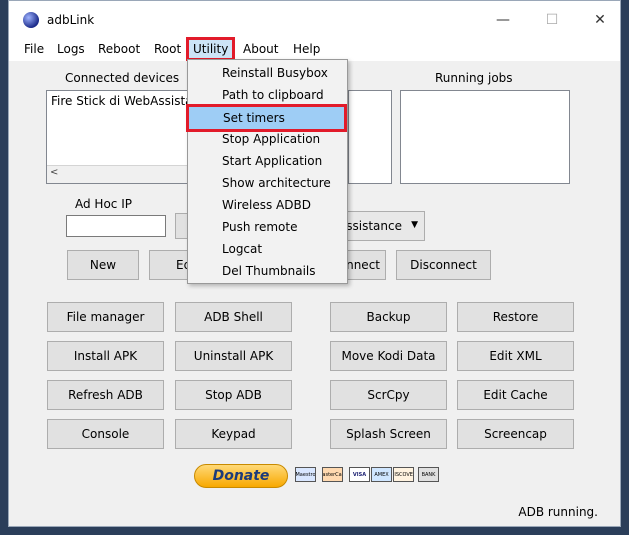  What do you see at coordinates (314, 513) in the screenshot?
I see `status-bar: ADB running.` at bounding box center [314, 513].